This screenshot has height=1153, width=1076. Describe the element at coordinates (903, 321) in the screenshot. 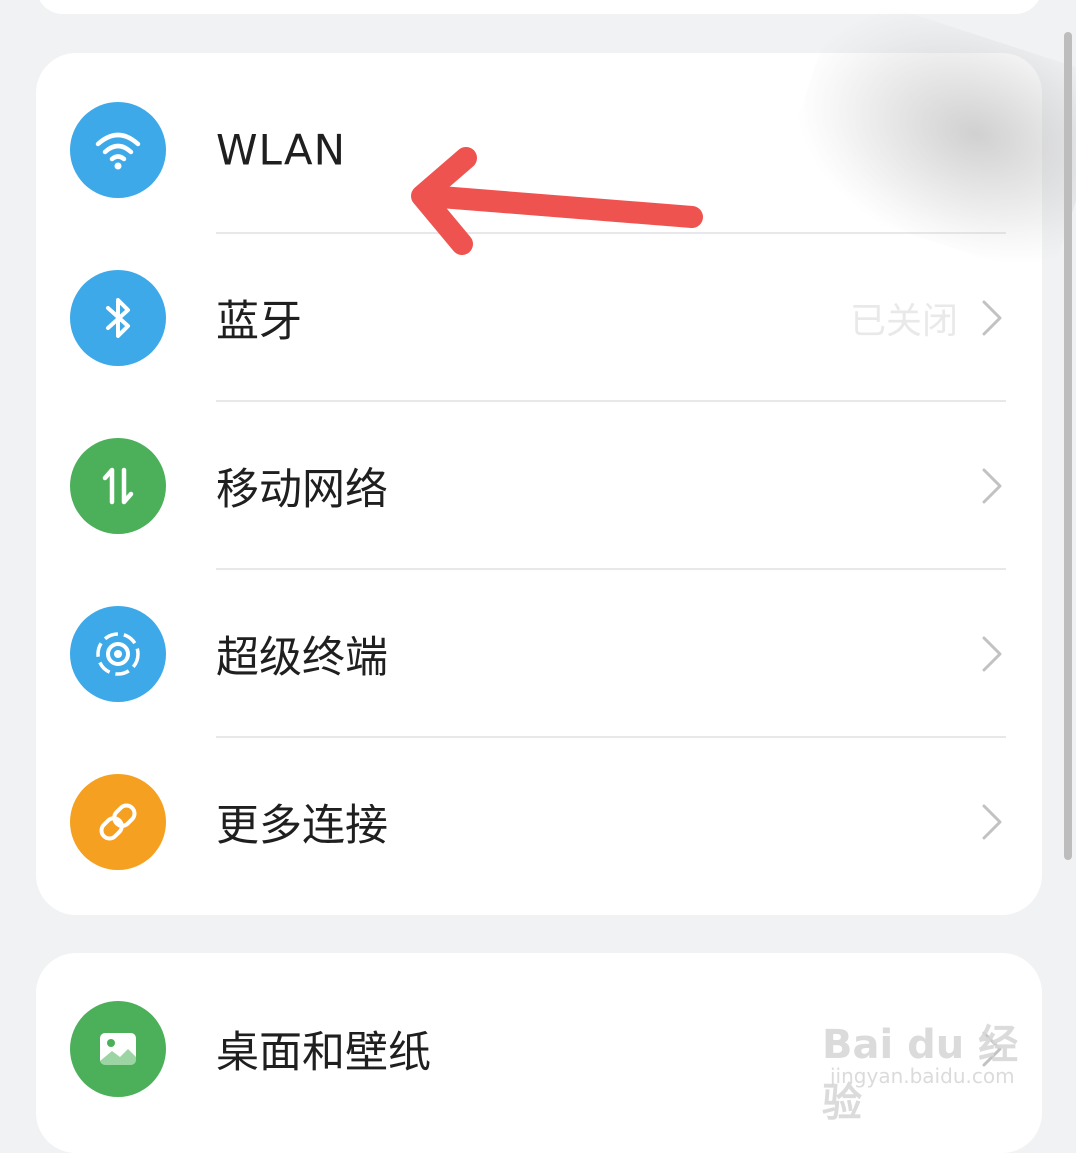

I see `bluetooth-status: 已关闭` at that location.